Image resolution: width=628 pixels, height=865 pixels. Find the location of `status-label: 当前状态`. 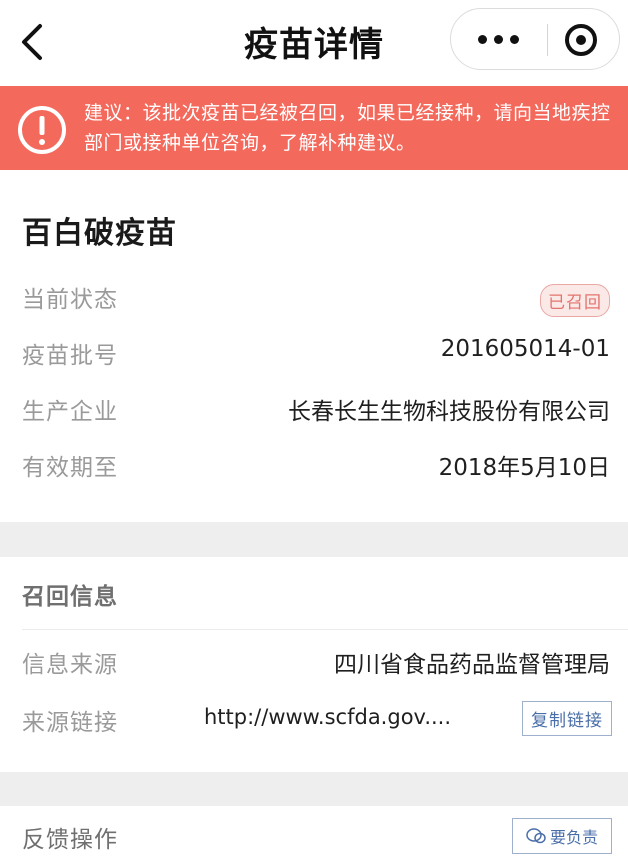

status-label: 当前状态 is located at coordinates (70, 300).